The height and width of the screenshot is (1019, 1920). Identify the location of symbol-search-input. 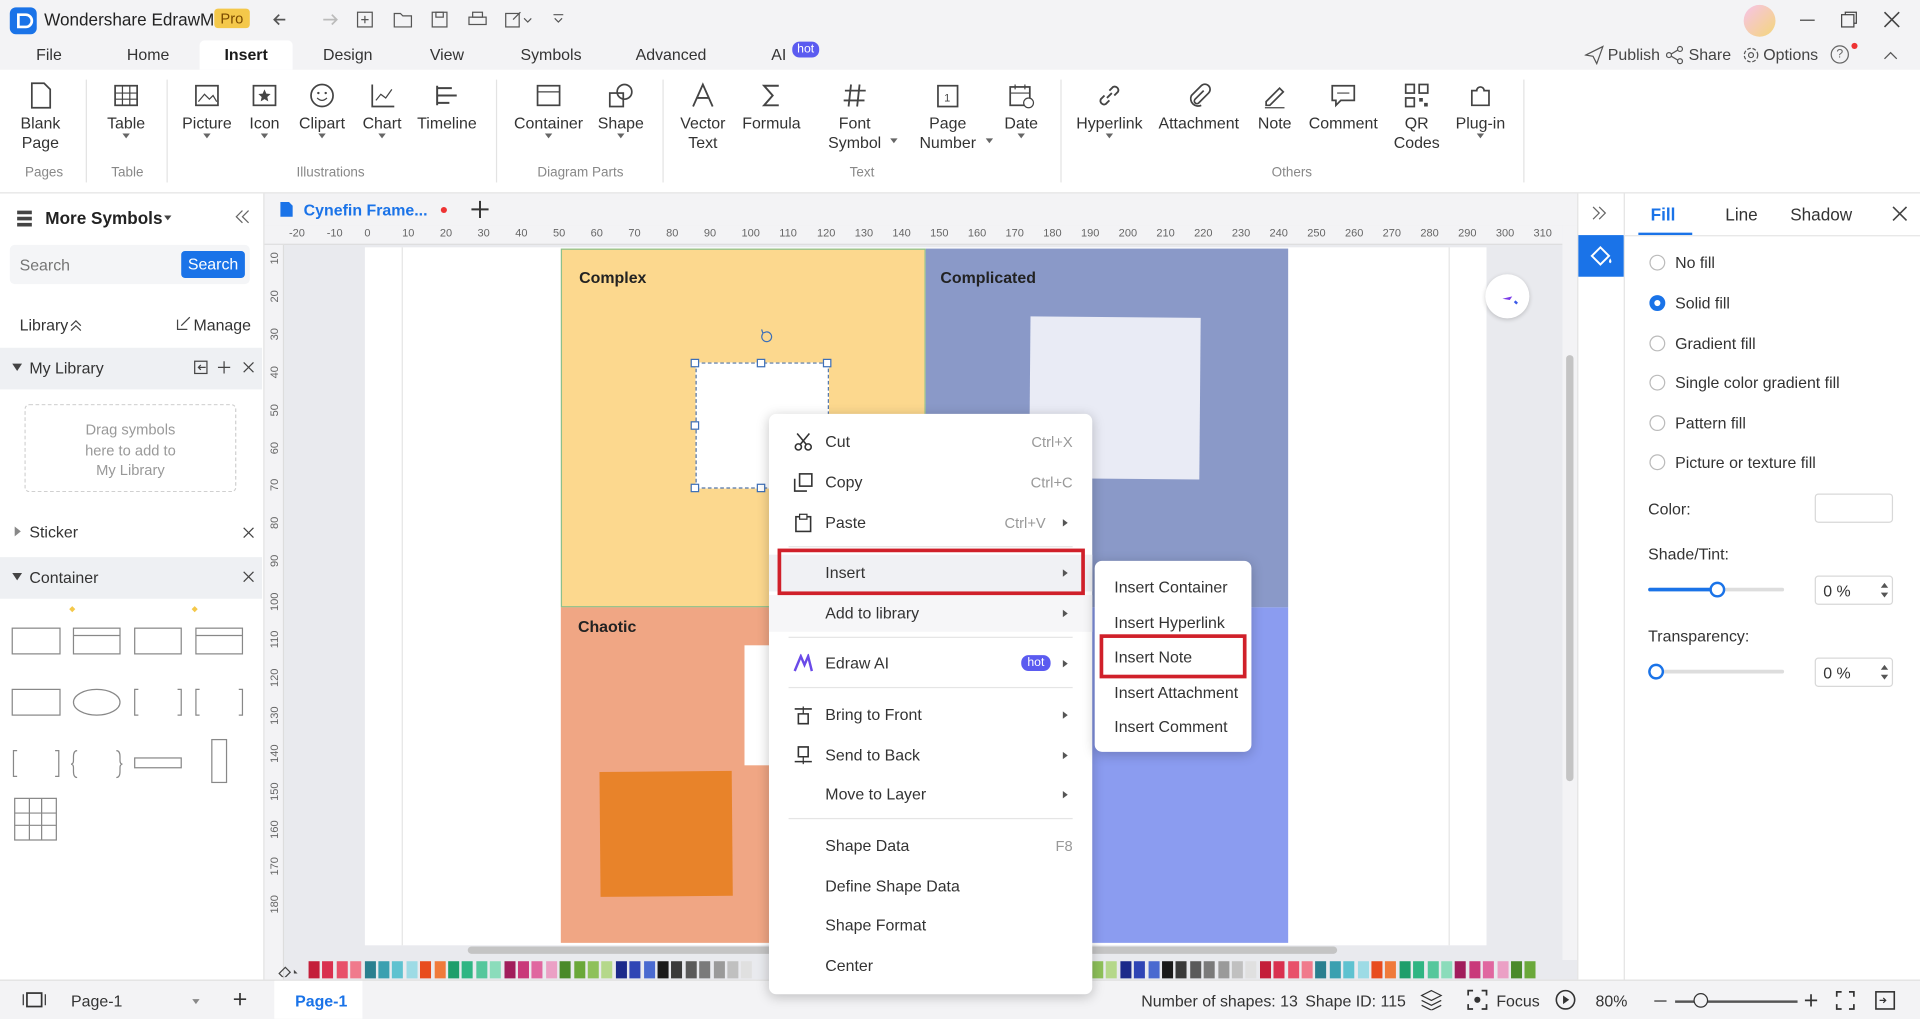
(99, 264).